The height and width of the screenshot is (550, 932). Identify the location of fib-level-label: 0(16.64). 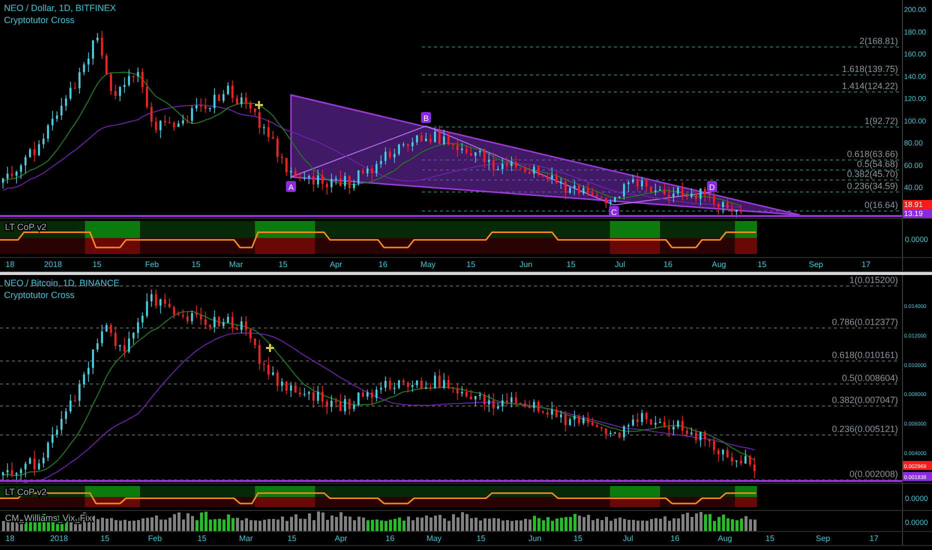
(881, 205).